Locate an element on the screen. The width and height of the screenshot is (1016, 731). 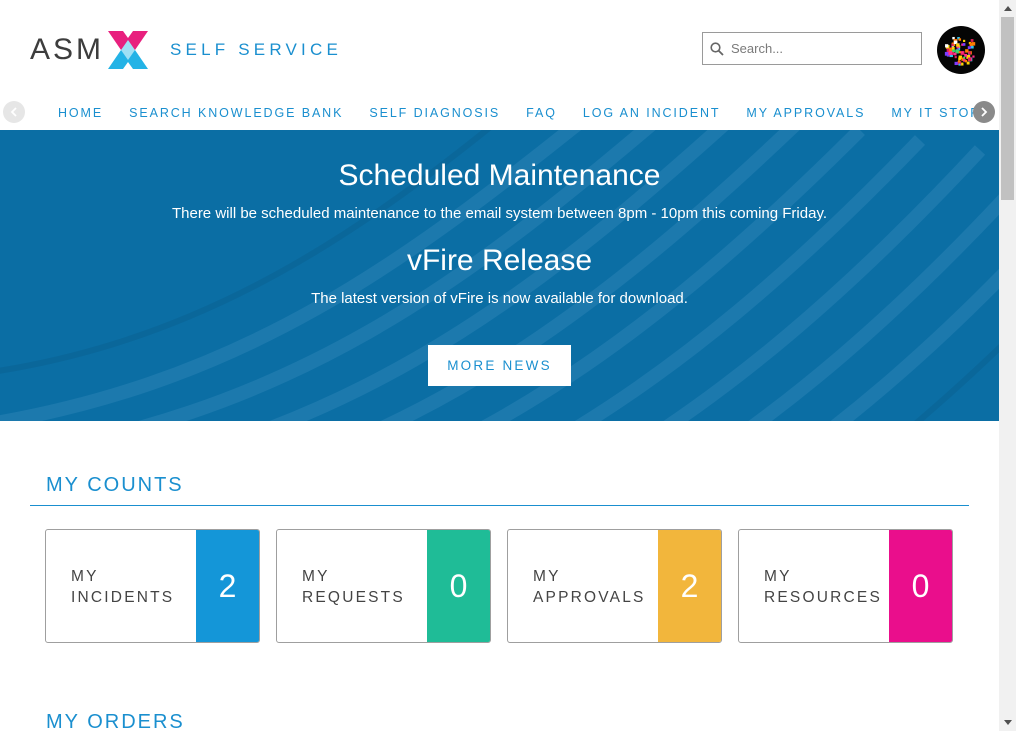
avatar-image is located at coordinates (960, 51).